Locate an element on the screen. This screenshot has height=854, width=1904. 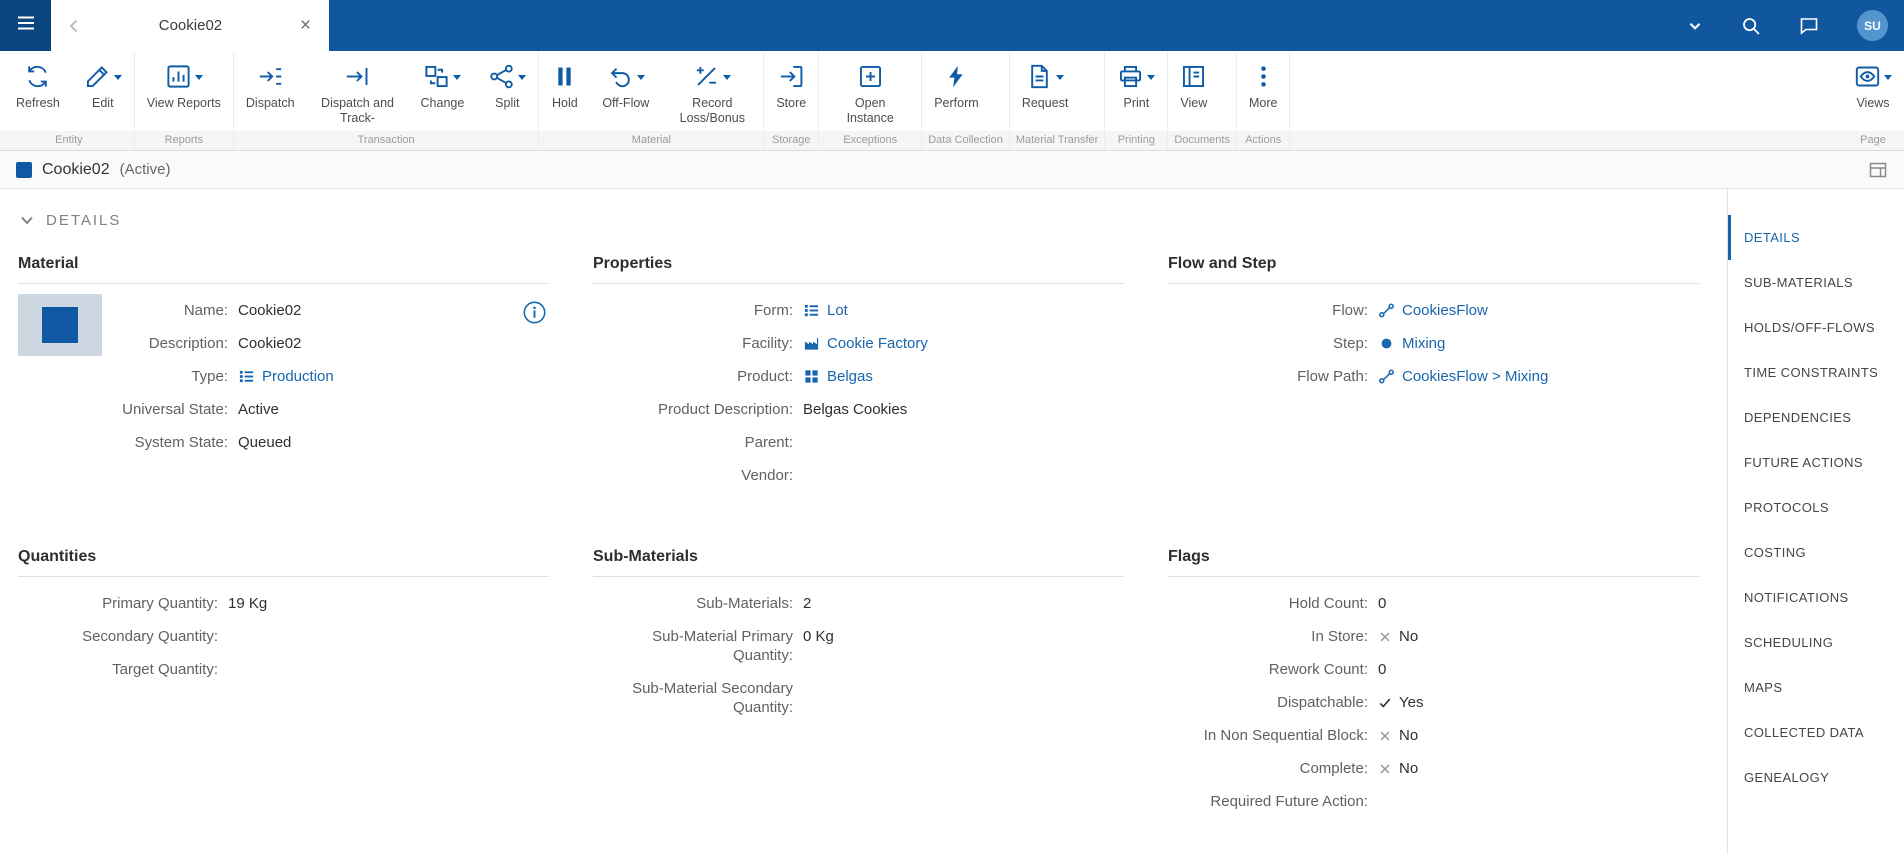
flow-link: CookiesFlow is located at coordinates (1433, 310).